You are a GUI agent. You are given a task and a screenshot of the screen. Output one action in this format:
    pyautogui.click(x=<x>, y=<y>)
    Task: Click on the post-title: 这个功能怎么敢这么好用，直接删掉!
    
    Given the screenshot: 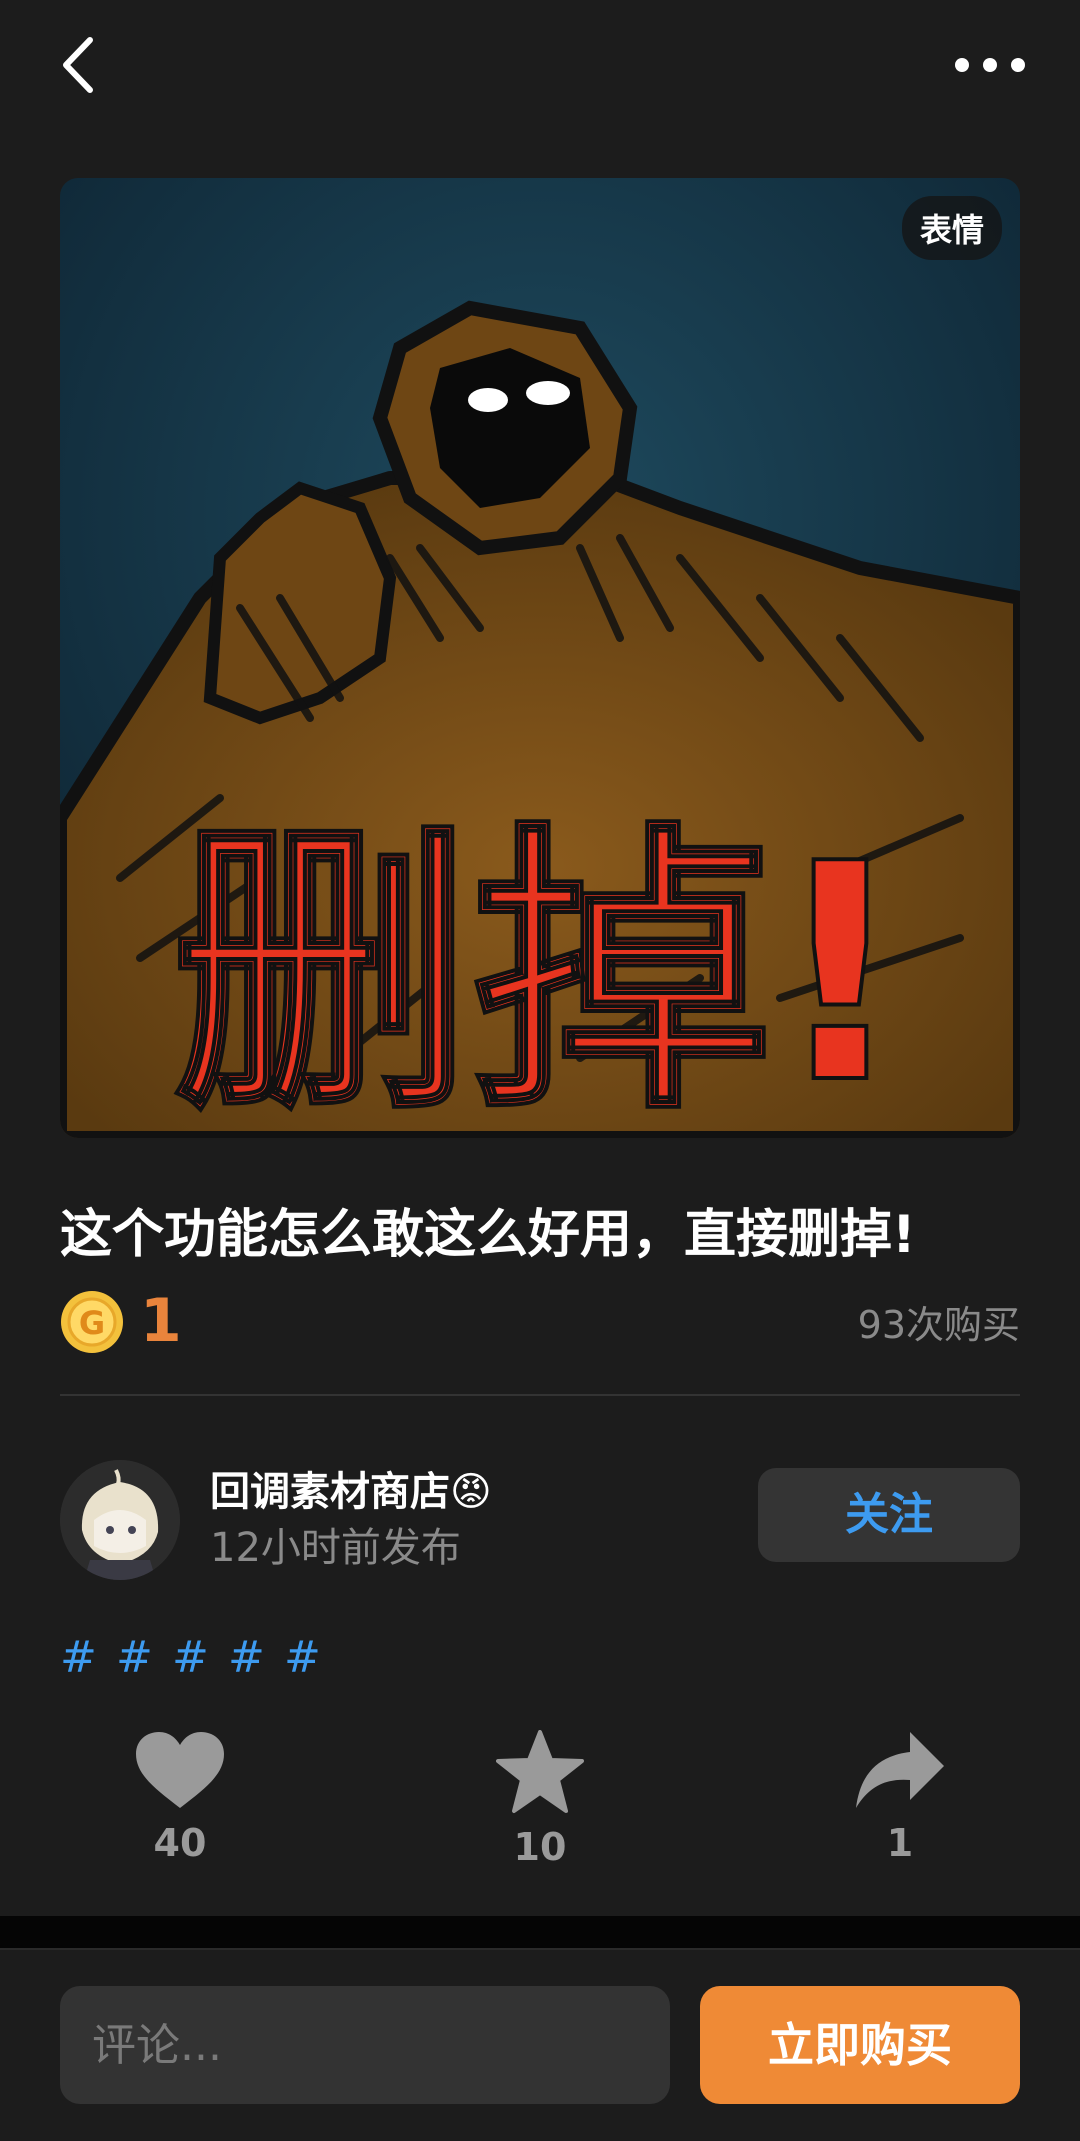 What is the action you would take?
    pyautogui.click(x=488, y=1235)
    